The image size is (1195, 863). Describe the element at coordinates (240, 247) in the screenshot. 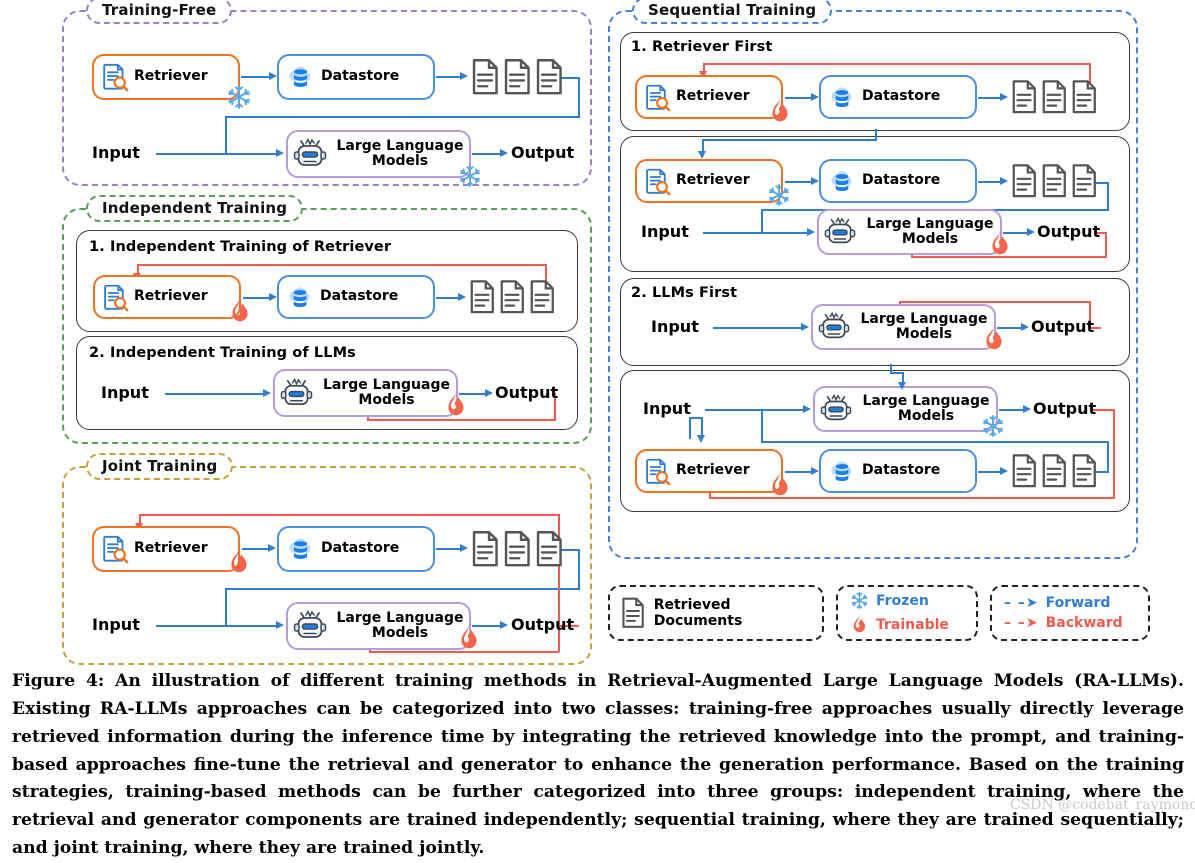

I see `panel-title-independent-retriever: 1. Independent Training of Retriever` at that location.